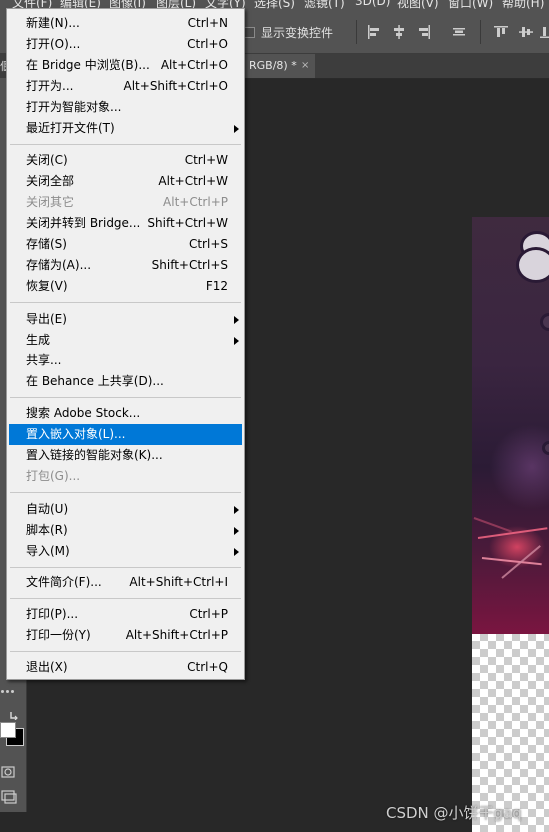  I want to click on menu-item-shortcut: Ctrl+P, so click(208, 614).